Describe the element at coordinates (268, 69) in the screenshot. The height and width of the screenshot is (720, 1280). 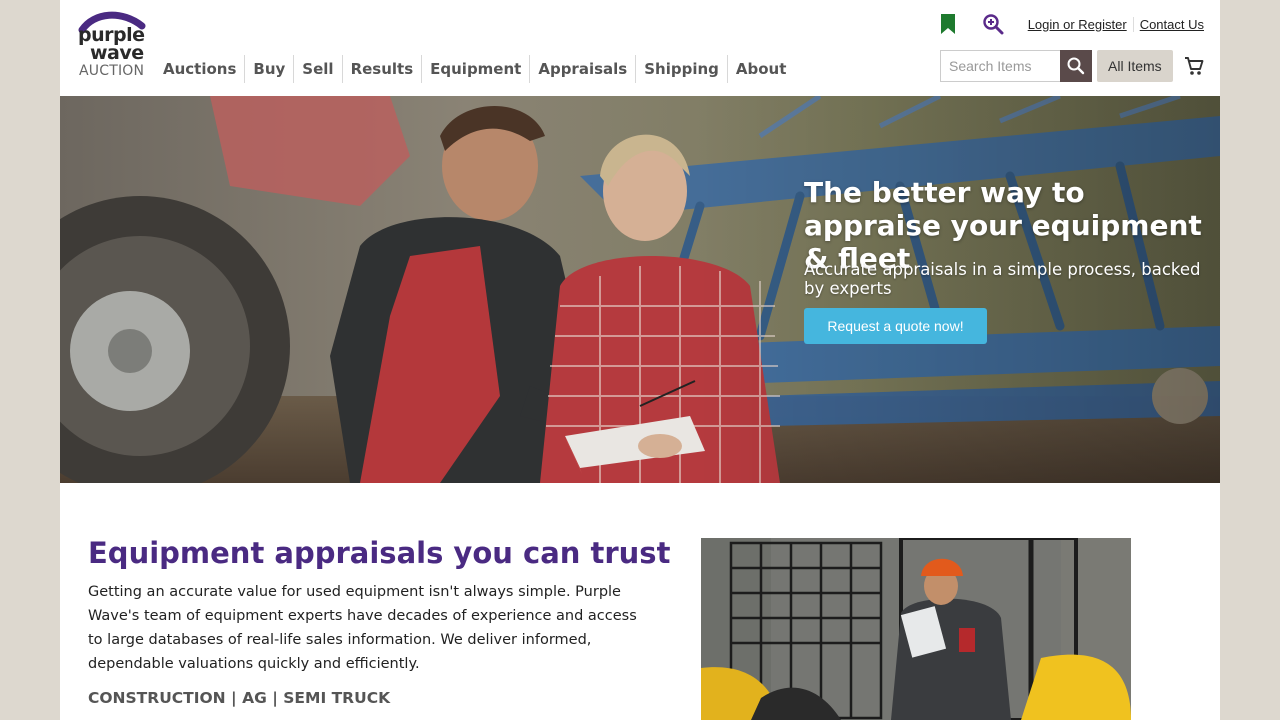
I see `nav-buy: Buy` at that location.